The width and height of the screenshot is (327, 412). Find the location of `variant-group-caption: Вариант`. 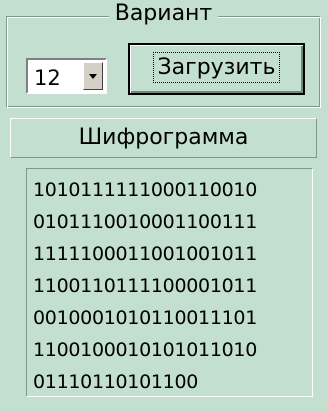

variant-group-caption: Вариант is located at coordinates (163, 13).